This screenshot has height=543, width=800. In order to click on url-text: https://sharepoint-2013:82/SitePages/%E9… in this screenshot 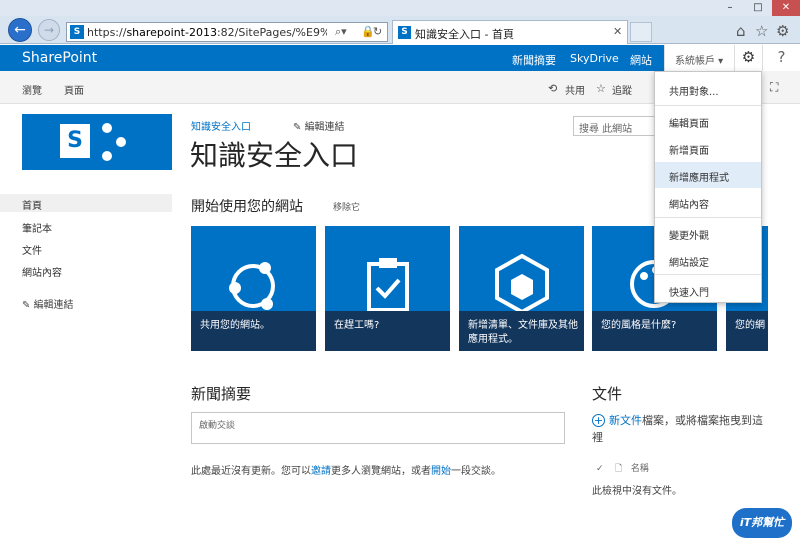, I will do `click(207, 32)`.